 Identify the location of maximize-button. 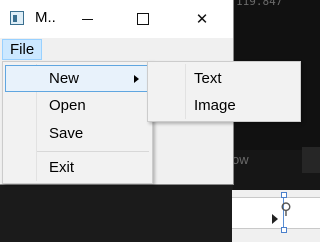
(143, 19).